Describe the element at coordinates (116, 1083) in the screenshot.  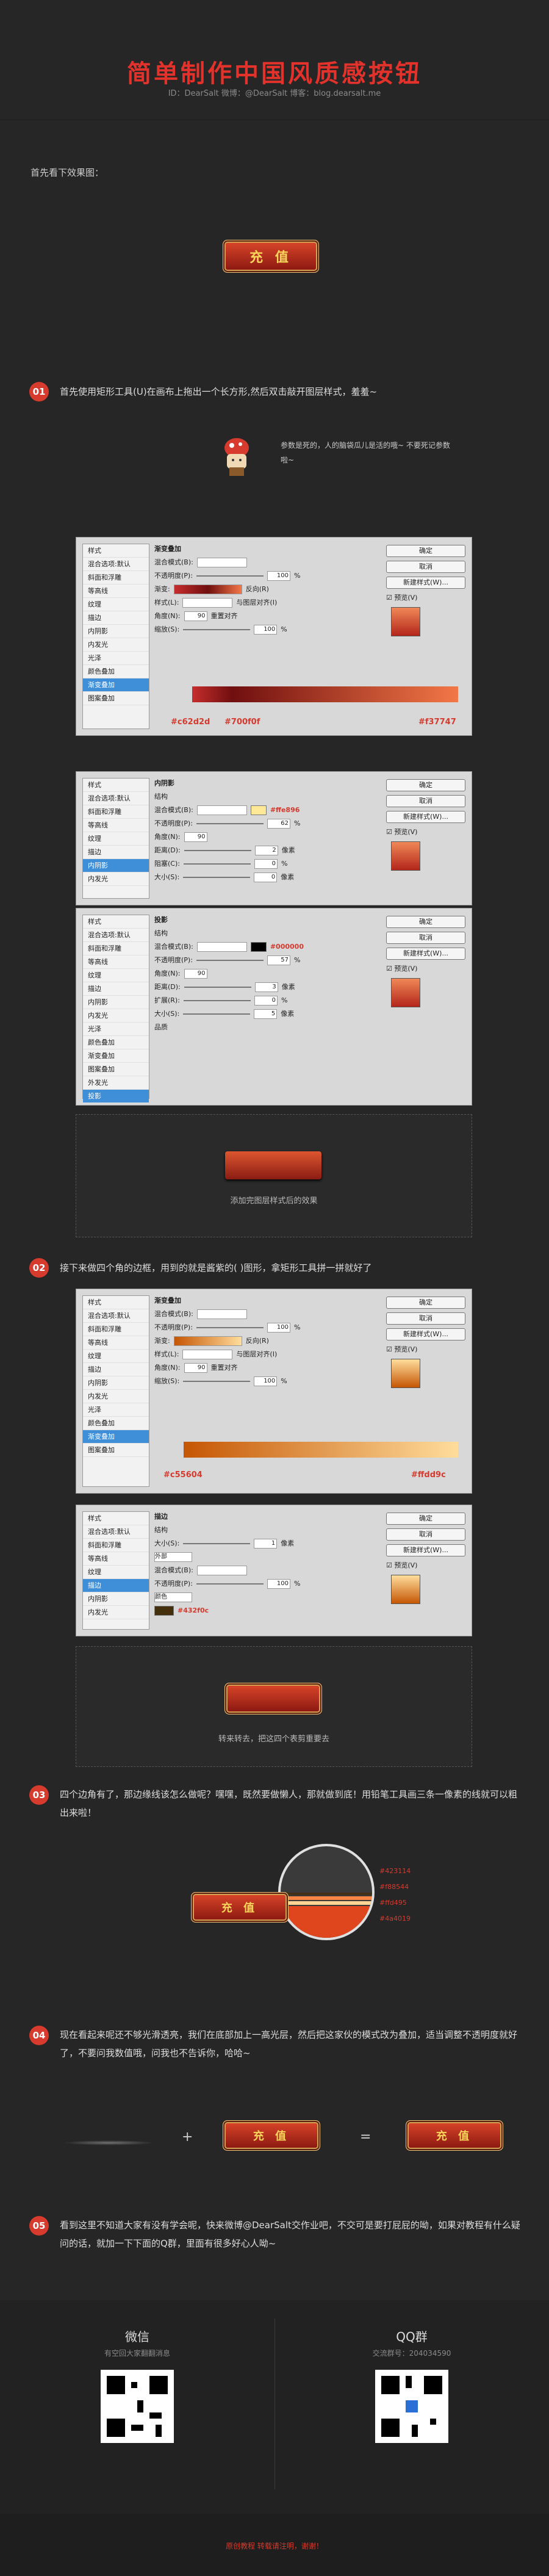
I see `style-item: 外发光` at that location.